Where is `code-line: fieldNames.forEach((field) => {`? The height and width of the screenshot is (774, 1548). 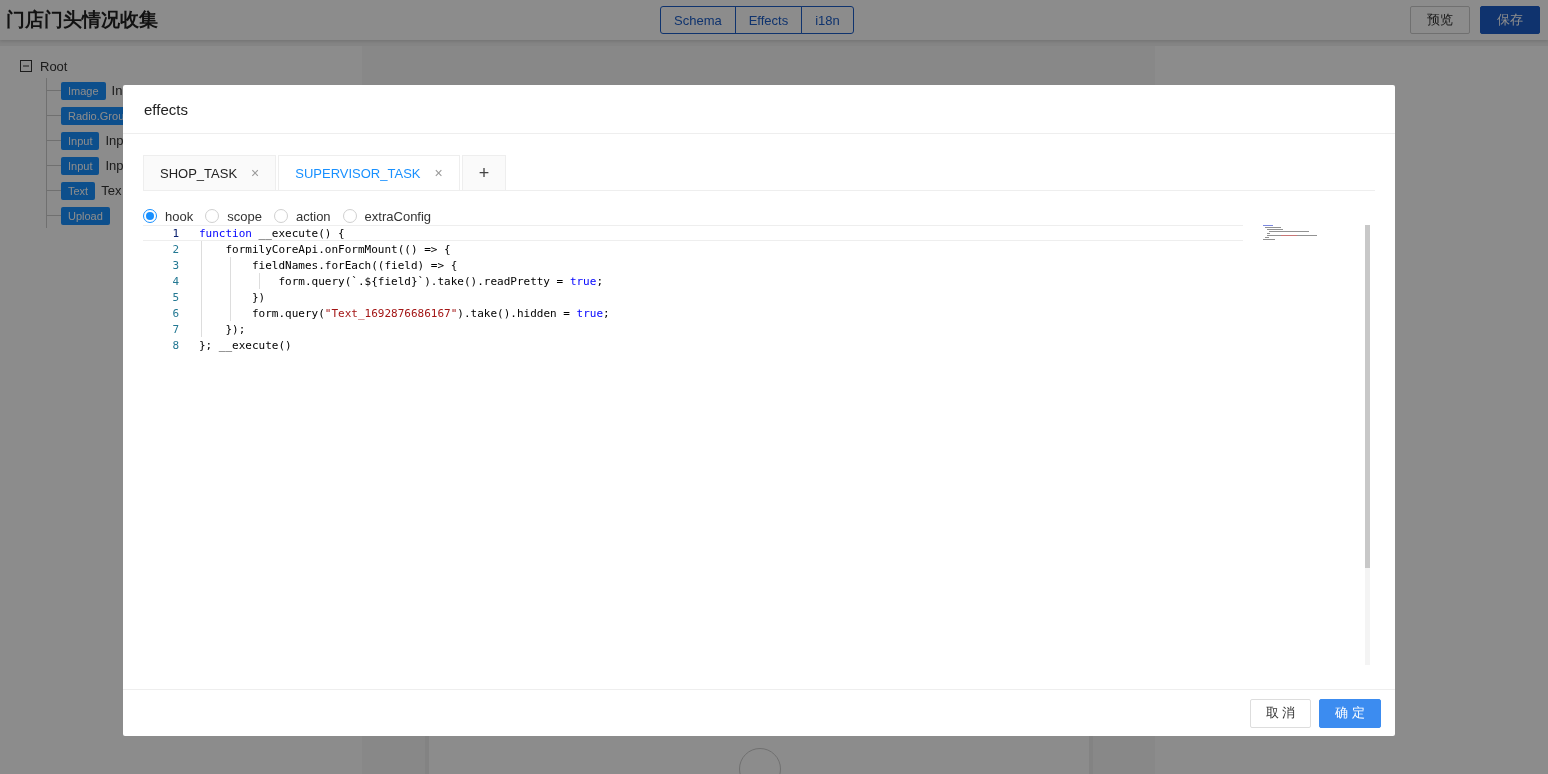 code-line: fieldNames.forEach((field) => { is located at coordinates (354, 265).